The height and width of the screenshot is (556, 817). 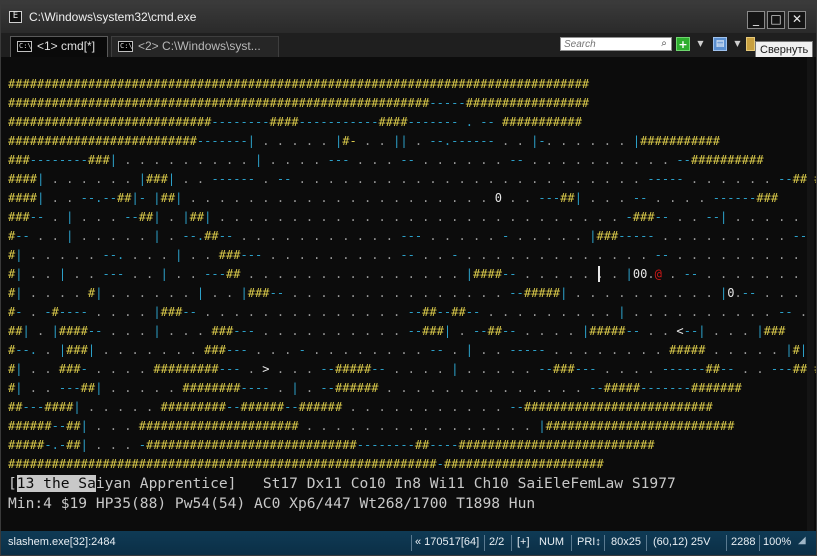 I want to click on maximize-button: □, so click(x=776, y=20).